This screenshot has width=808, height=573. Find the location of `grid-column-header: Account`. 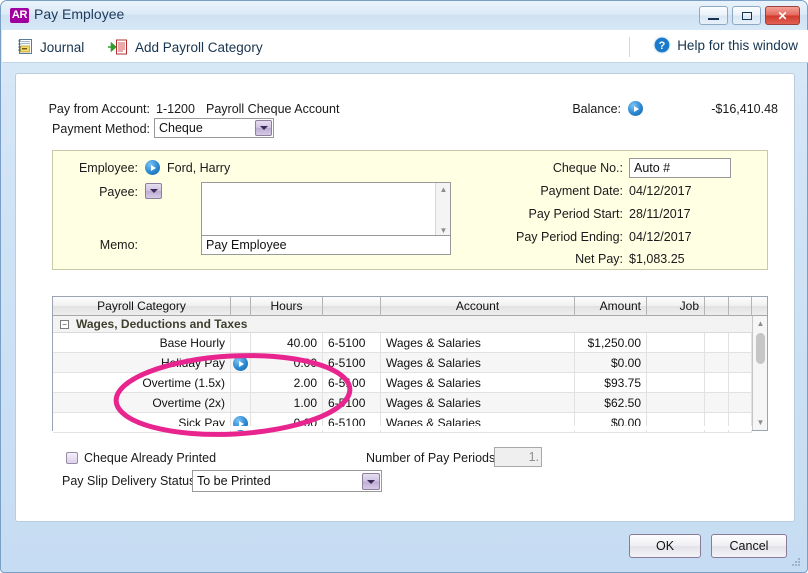

grid-column-header: Account is located at coordinates (478, 306).